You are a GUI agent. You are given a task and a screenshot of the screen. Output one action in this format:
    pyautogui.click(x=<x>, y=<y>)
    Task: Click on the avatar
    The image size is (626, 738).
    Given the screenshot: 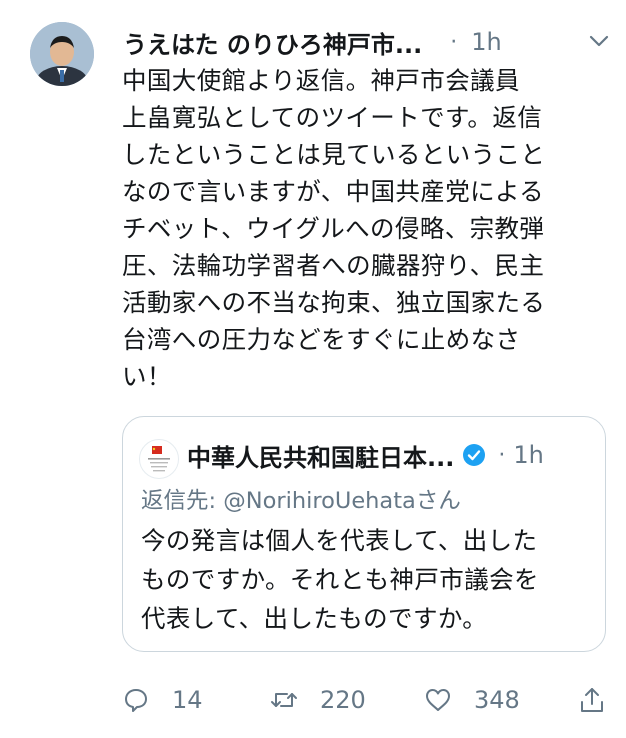 What is the action you would take?
    pyautogui.click(x=62, y=54)
    